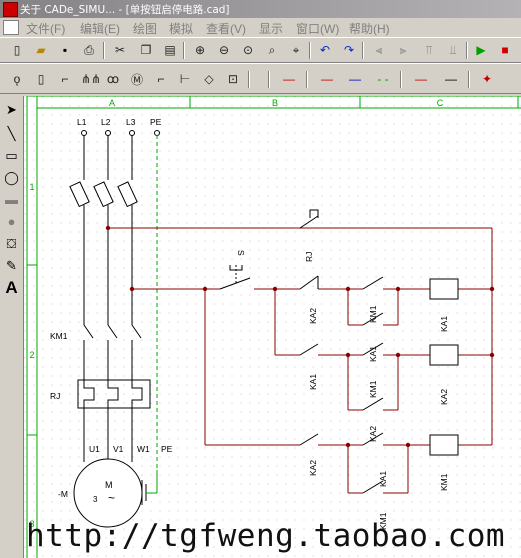  I want to click on copy-icon: ❐, so click(146, 50).